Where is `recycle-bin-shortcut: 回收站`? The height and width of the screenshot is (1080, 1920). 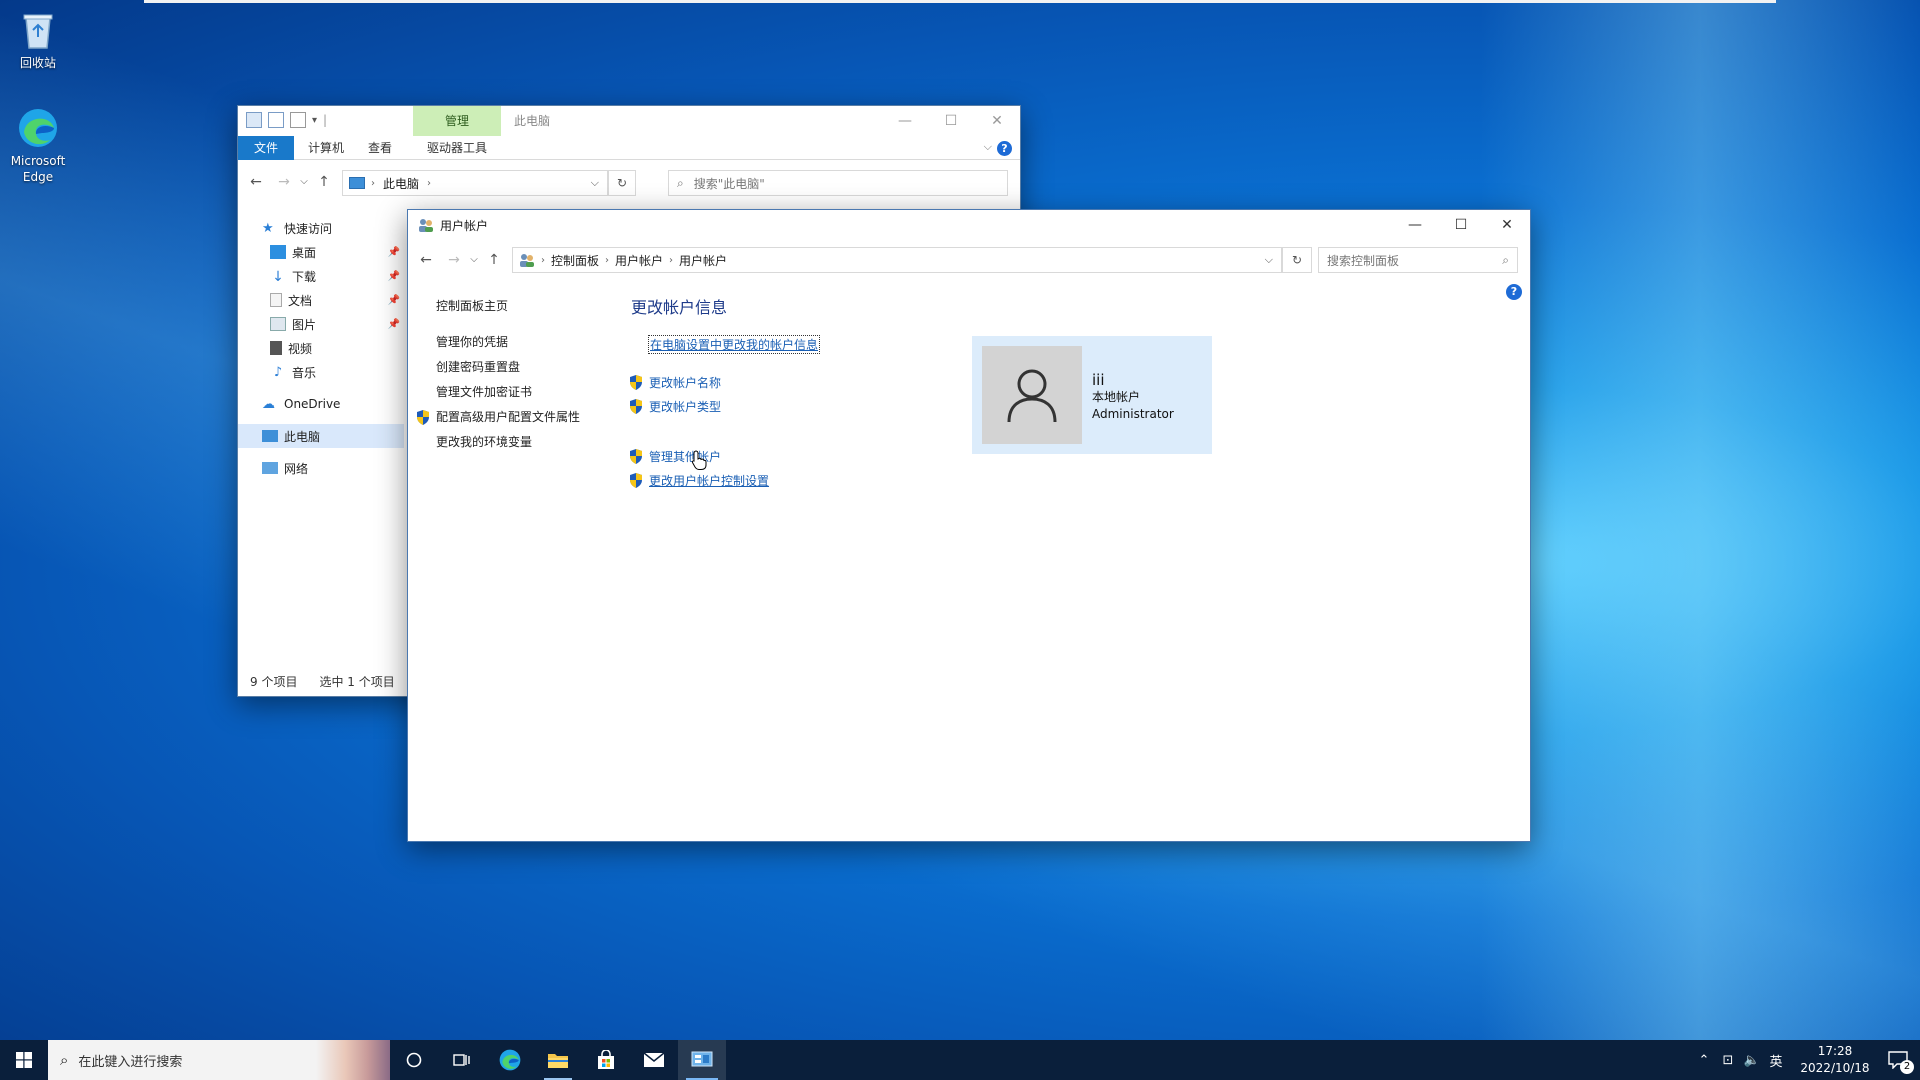
recycle-bin-shortcut: 回收站 is located at coordinates (38, 39).